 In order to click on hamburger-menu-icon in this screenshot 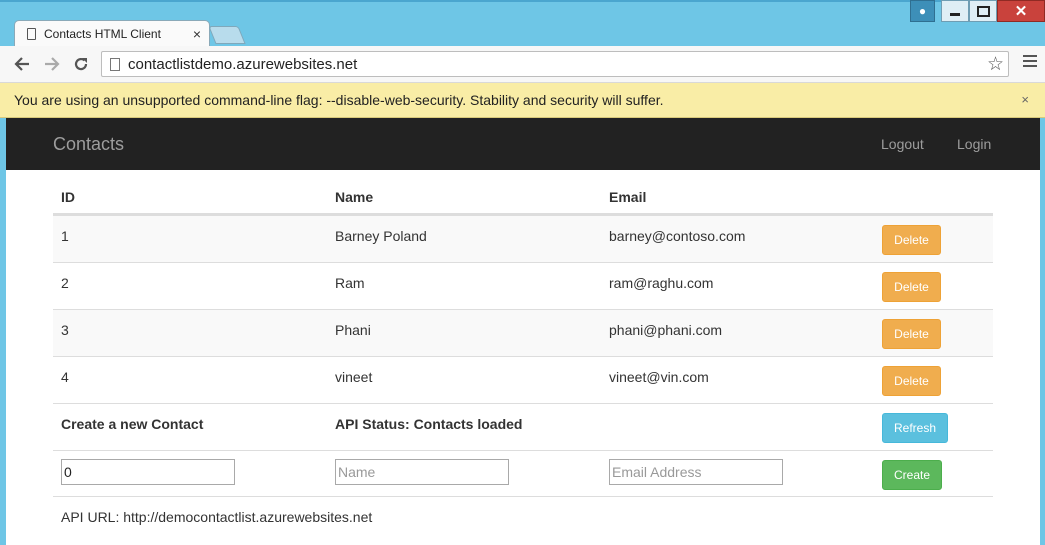, I will do `click(1030, 62)`.